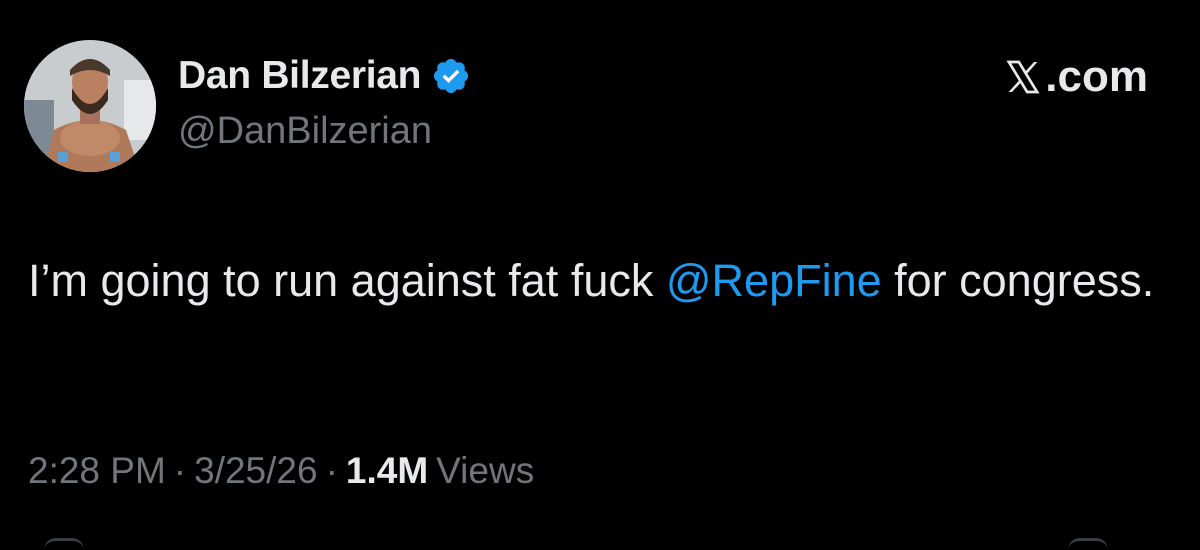  What do you see at coordinates (387, 471) in the screenshot?
I see `views-count: 1.4M` at bounding box center [387, 471].